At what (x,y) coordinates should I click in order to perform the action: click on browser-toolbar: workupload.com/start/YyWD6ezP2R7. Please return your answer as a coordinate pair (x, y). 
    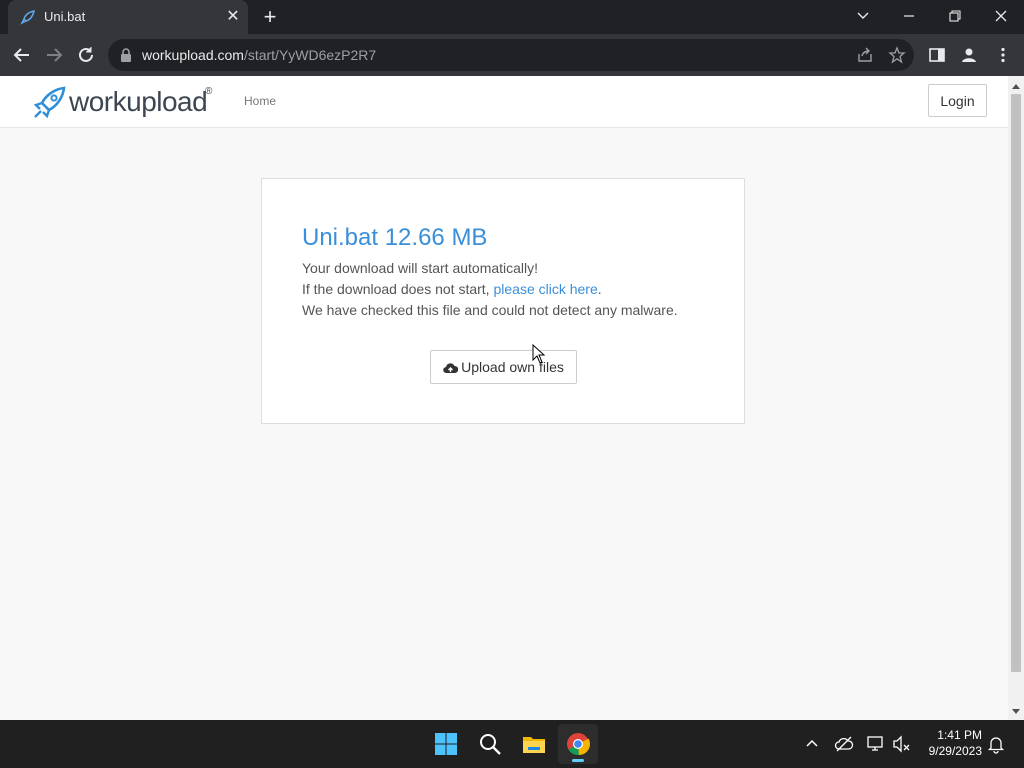
    Looking at the image, I should click on (512, 55).